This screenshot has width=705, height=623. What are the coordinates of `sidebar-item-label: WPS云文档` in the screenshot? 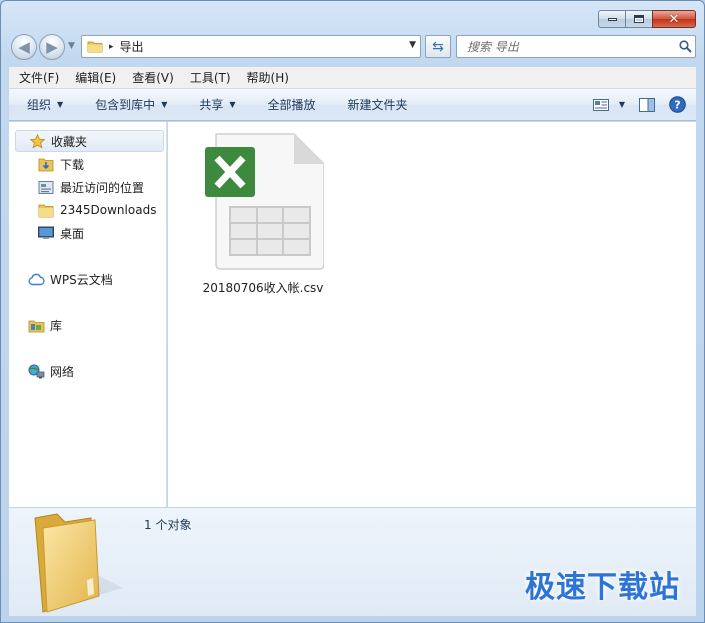 It's located at (81, 279).